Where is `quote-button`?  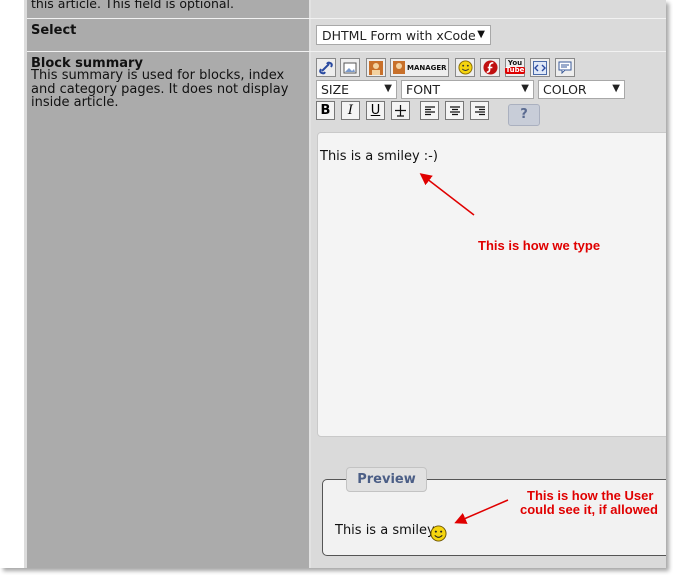 quote-button is located at coordinates (565, 67).